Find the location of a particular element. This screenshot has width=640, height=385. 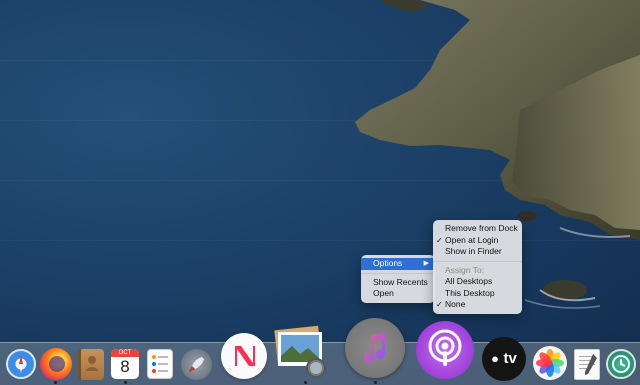

news-icon is located at coordinates (245, 356).